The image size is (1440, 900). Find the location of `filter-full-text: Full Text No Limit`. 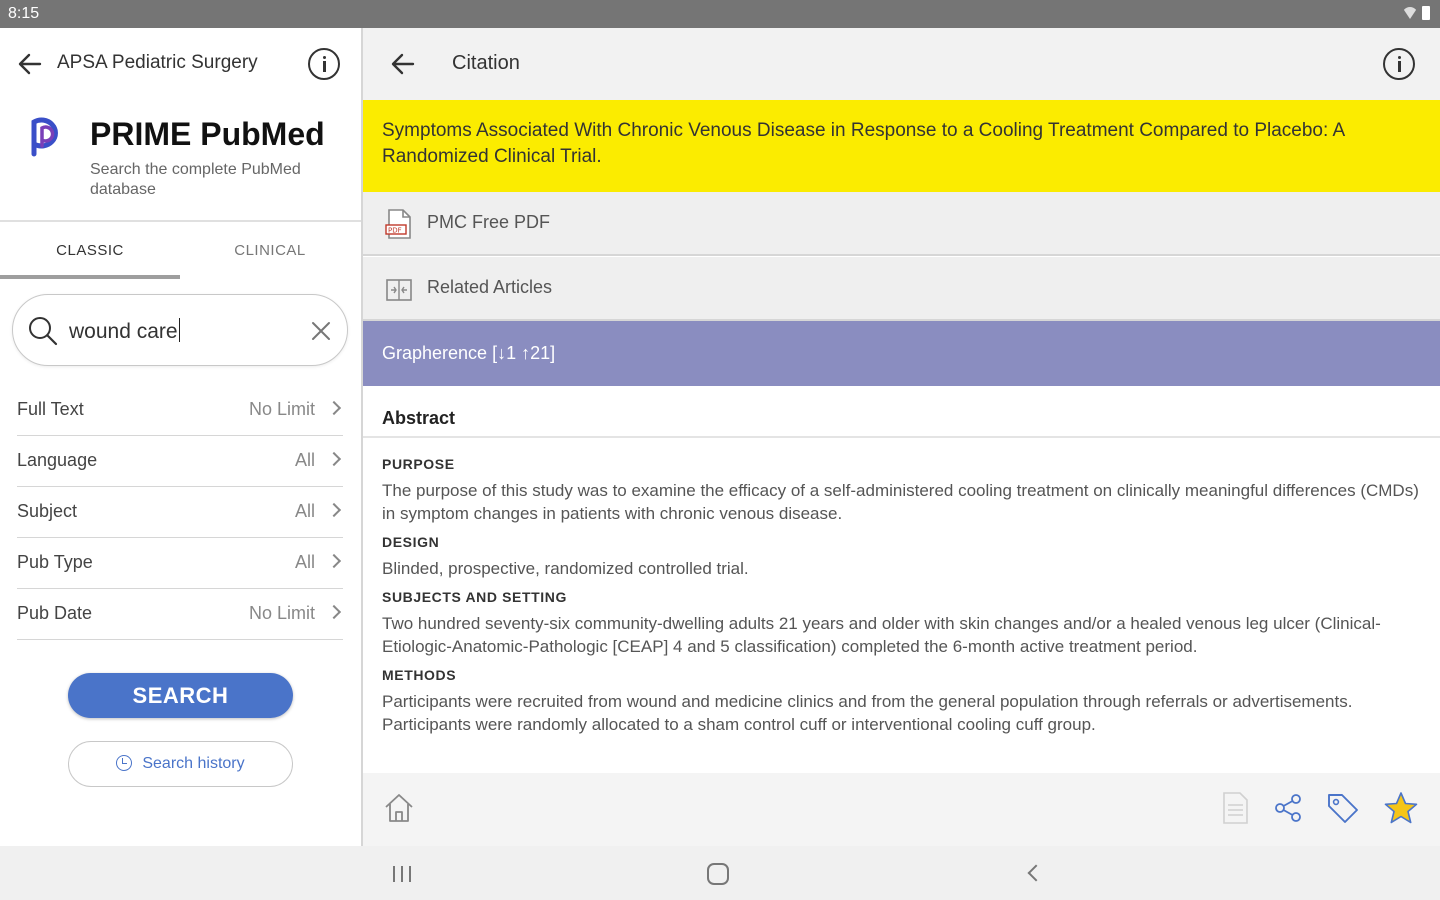

filter-full-text: Full Text No Limit is located at coordinates (180, 410).